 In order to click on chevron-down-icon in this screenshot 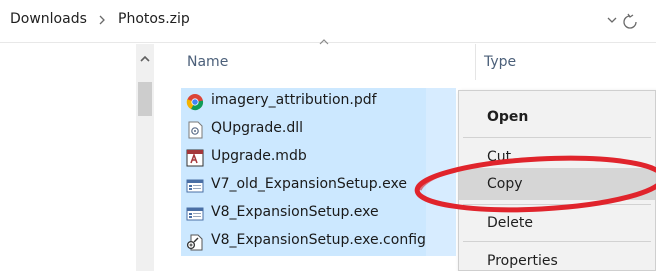, I will do `click(612, 20)`.